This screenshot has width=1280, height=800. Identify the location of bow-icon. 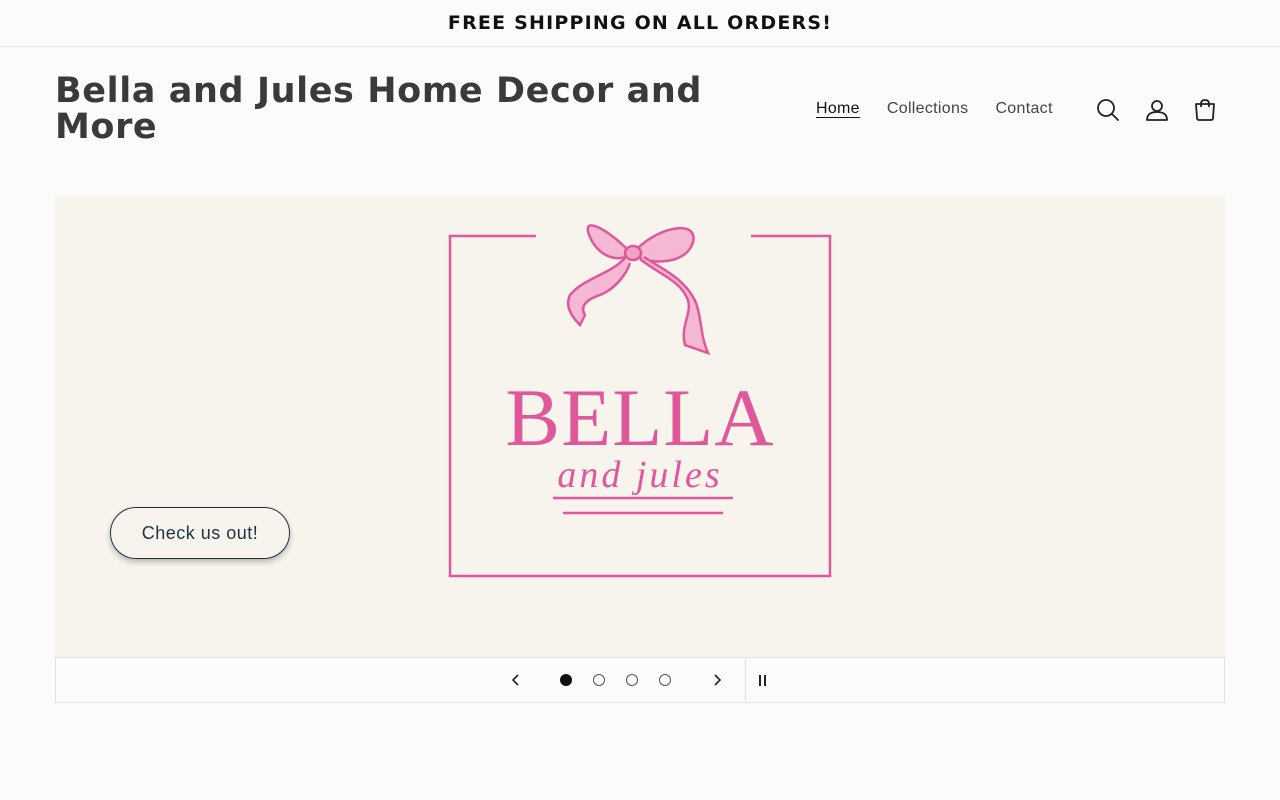
(638, 290).